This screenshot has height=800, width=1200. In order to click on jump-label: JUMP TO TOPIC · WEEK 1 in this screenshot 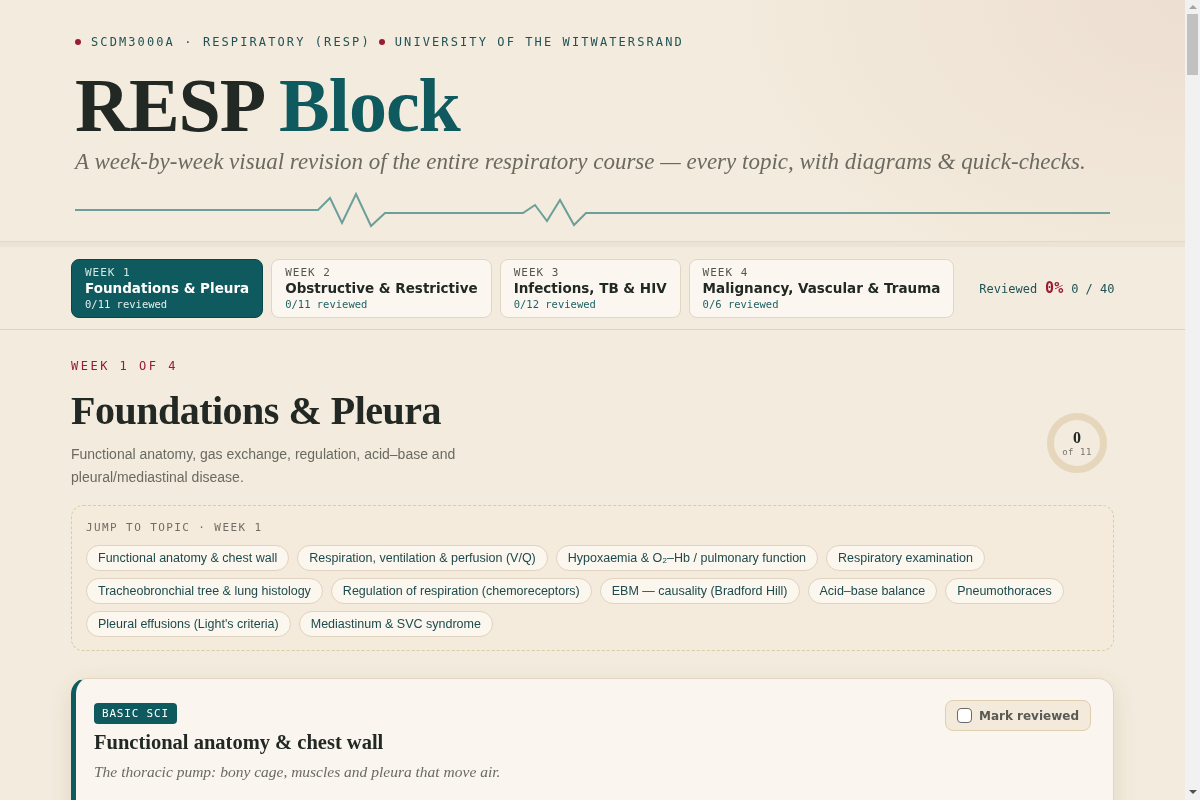, I will do `click(175, 528)`.